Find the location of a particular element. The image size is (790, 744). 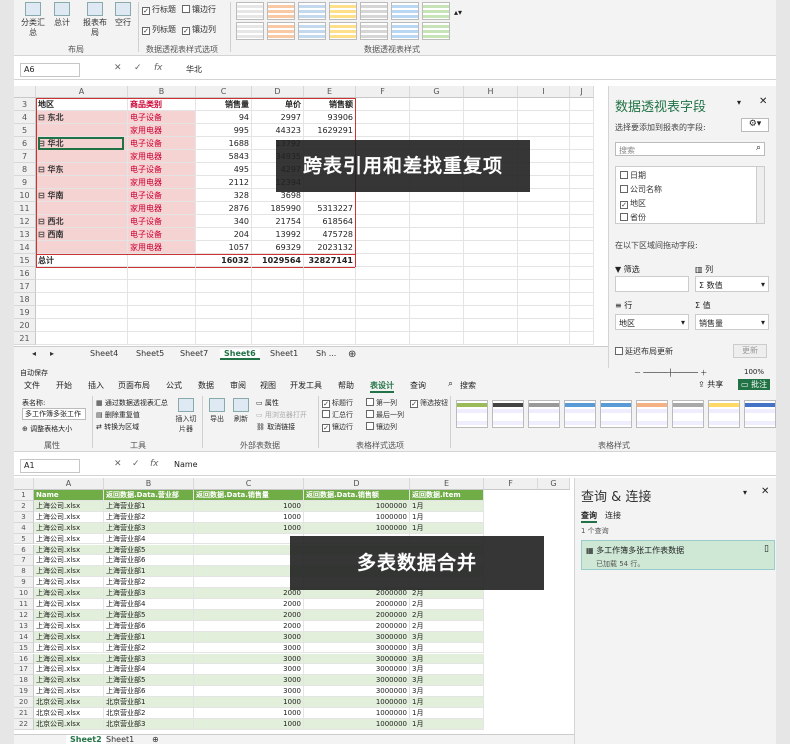

pivot-cell: 618564 is located at coordinates (330, 221).